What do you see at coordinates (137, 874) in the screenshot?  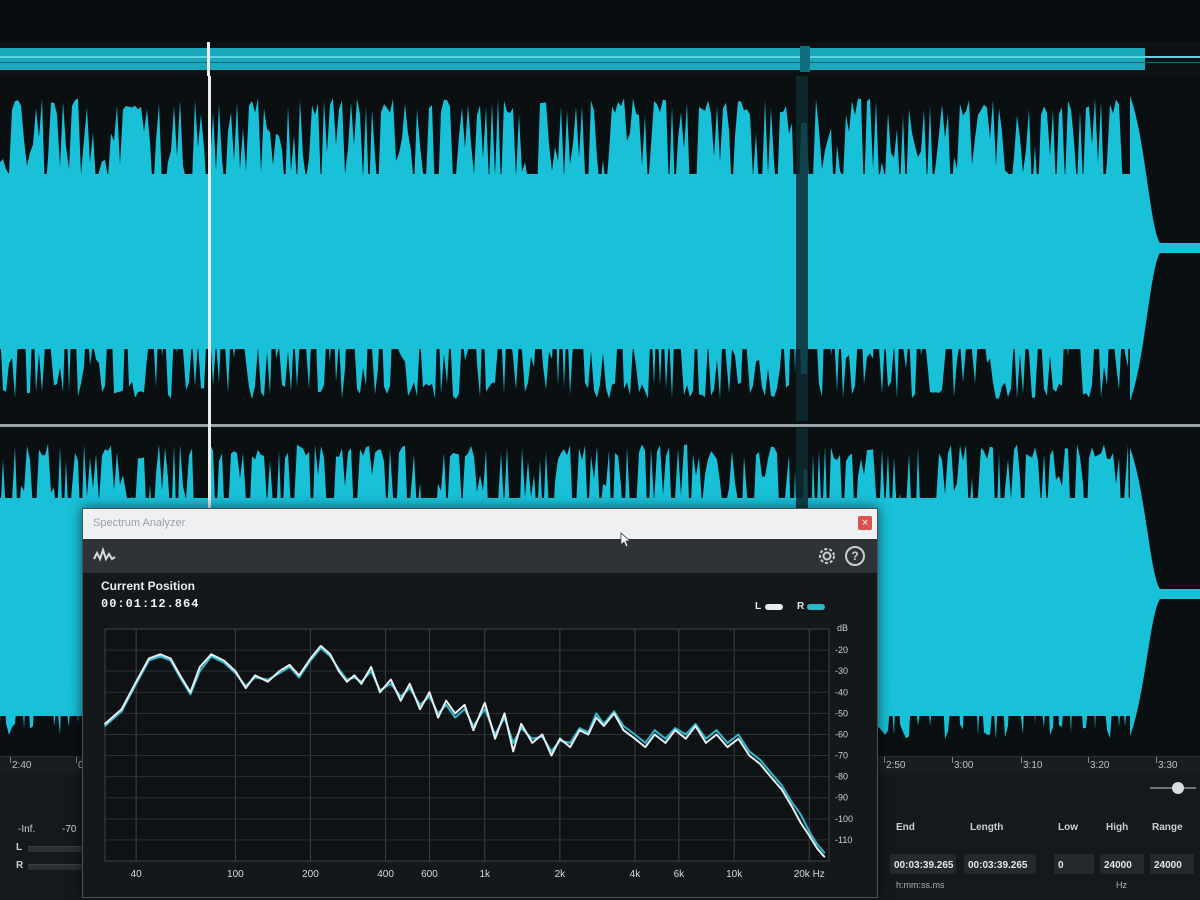 I see `x-tick-label: 40` at bounding box center [137, 874].